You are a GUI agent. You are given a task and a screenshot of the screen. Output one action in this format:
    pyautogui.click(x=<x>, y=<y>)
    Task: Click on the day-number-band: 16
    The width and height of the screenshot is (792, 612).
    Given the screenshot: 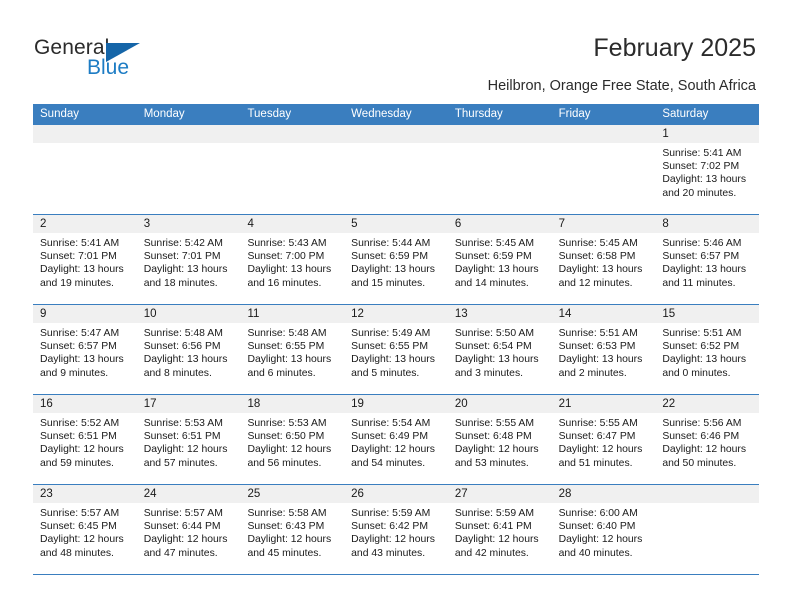 What is the action you would take?
    pyautogui.click(x=85, y=404)
    